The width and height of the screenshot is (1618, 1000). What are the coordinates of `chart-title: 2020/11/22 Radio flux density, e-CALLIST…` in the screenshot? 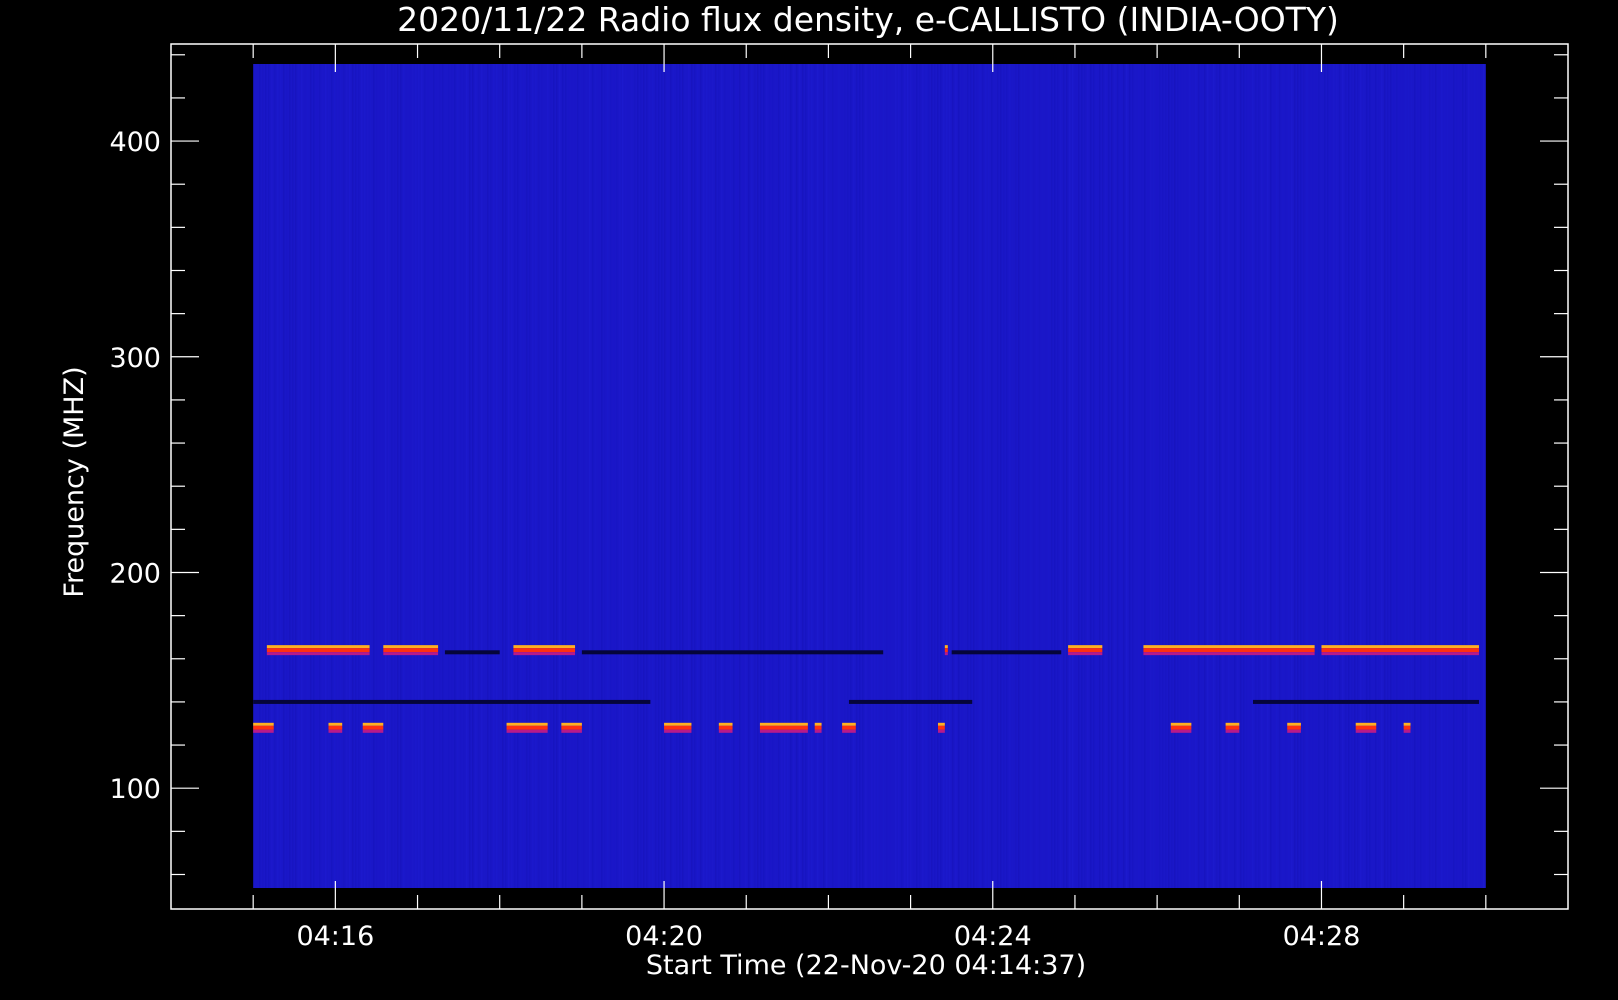 It's located at (868, 19).